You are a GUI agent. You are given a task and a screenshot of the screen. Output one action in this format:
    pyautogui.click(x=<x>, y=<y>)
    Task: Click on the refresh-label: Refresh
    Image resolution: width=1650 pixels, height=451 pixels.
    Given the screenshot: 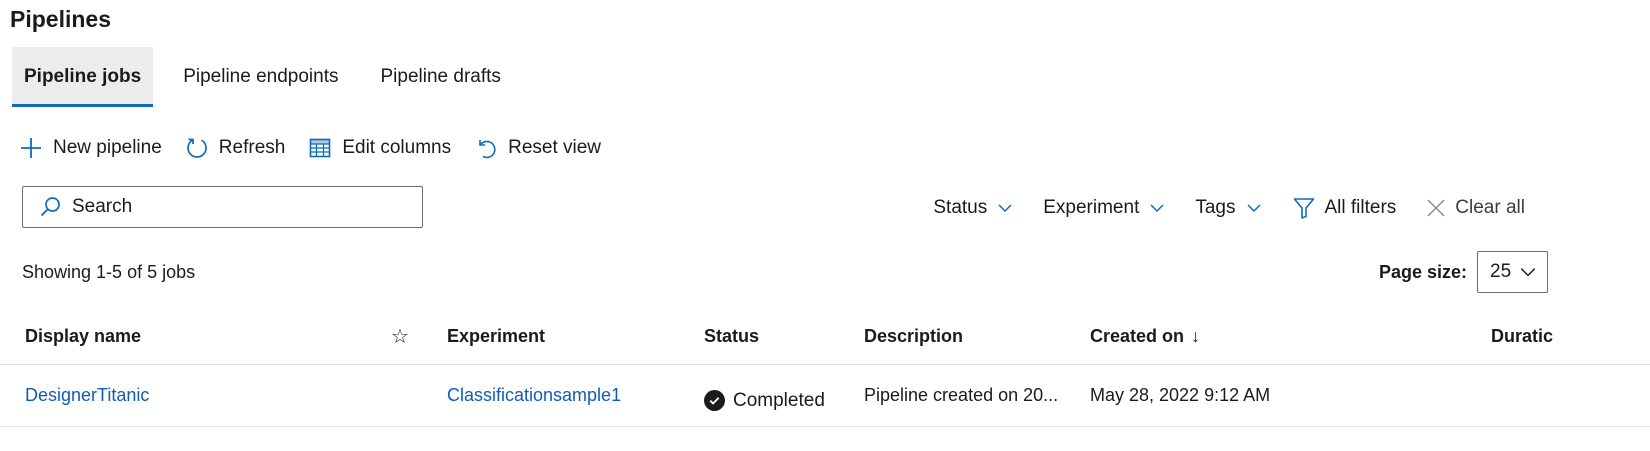 What is the action you would take?
    pyautogui.click(x=252, y=147)
    